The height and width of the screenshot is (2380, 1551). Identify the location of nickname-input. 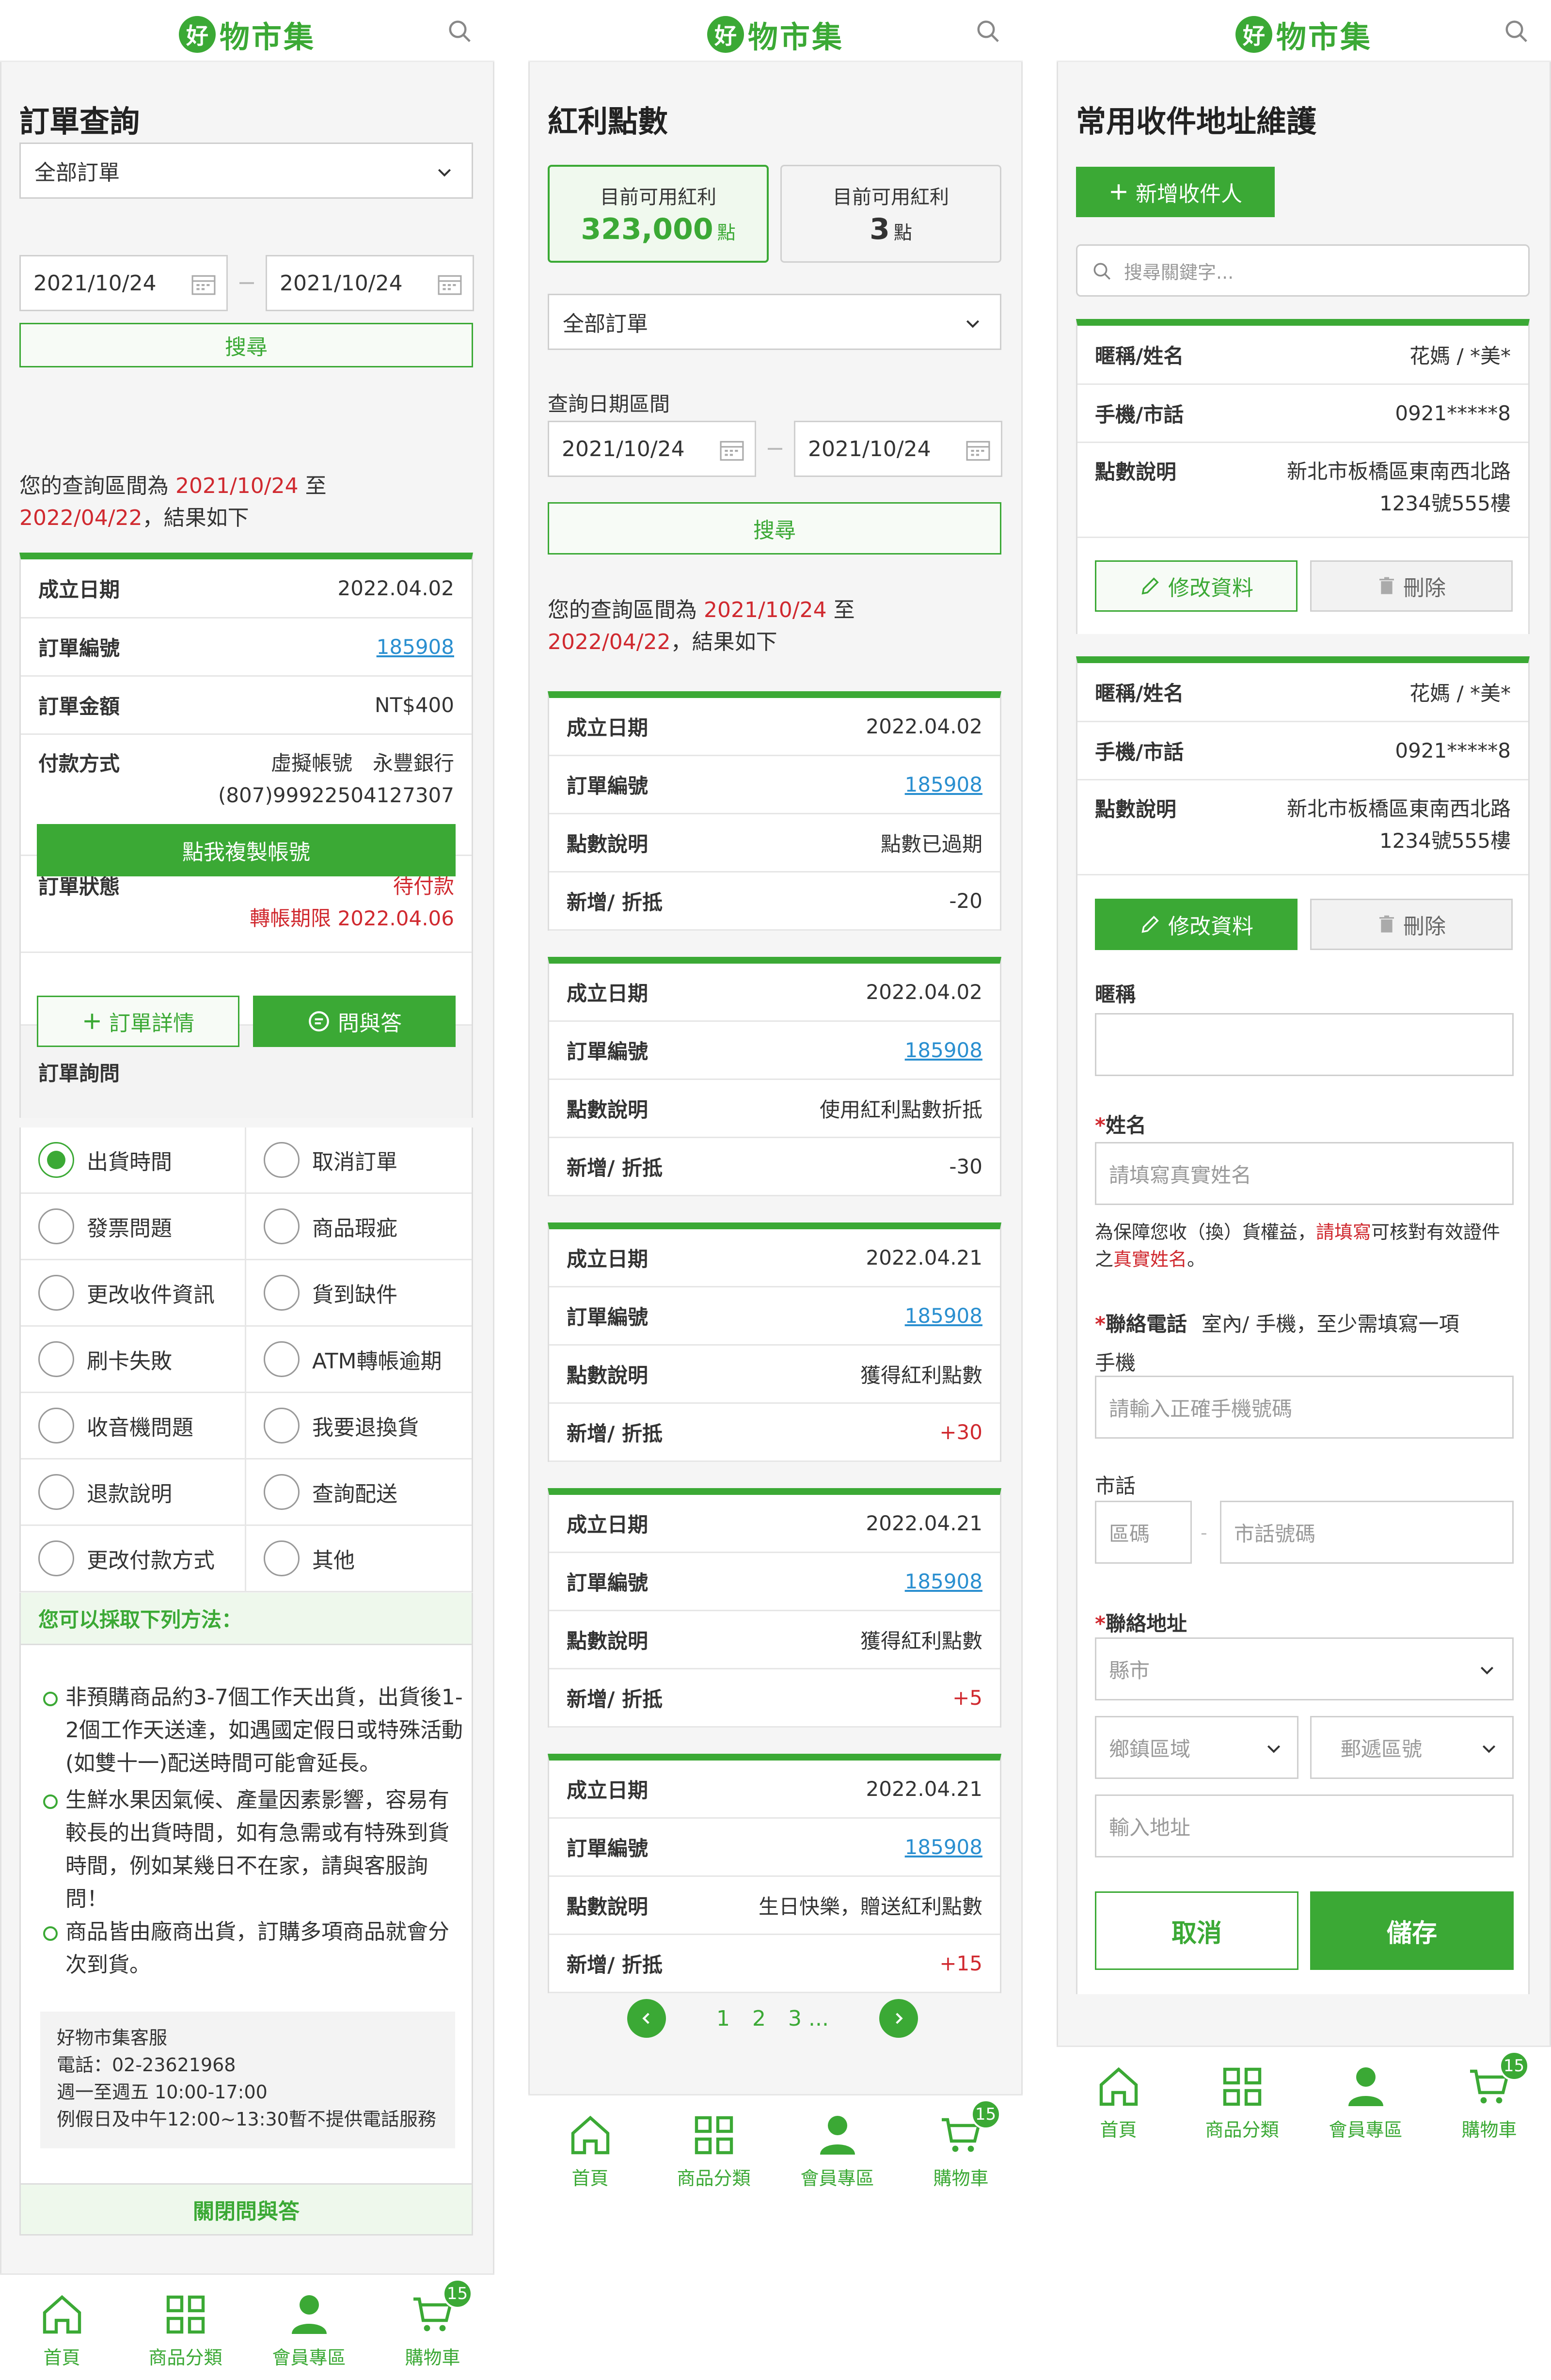
(1304, 1044).